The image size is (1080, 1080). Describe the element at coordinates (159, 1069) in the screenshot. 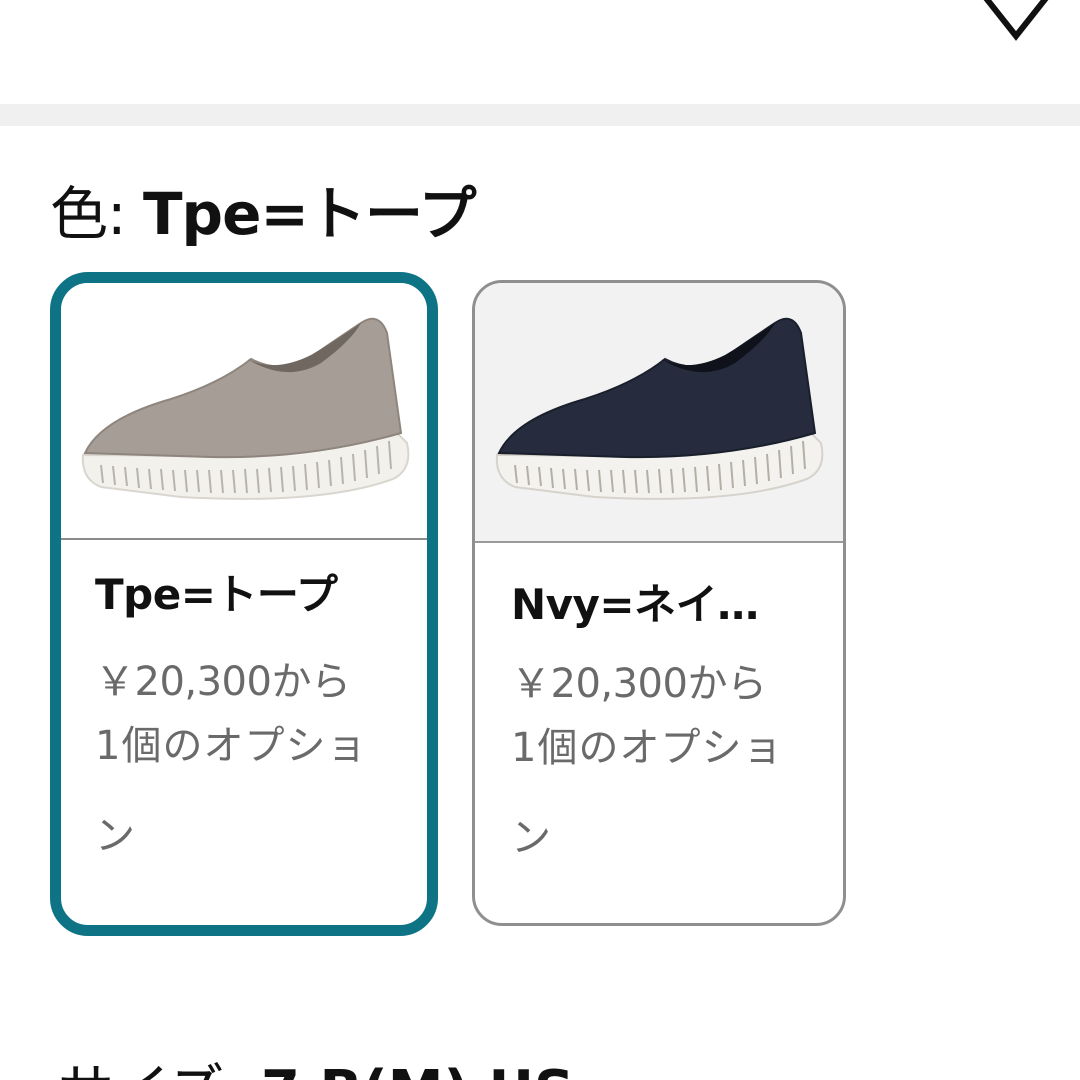

I see `size-label: サイズ:` at that location.